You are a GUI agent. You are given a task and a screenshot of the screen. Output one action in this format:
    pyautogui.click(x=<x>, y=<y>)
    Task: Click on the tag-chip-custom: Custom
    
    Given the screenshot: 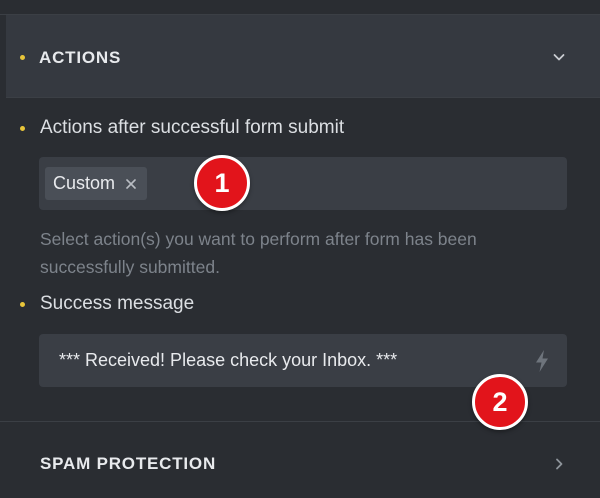 What is the action you would take?
    pyautogui.click(x=96, y=183)
    